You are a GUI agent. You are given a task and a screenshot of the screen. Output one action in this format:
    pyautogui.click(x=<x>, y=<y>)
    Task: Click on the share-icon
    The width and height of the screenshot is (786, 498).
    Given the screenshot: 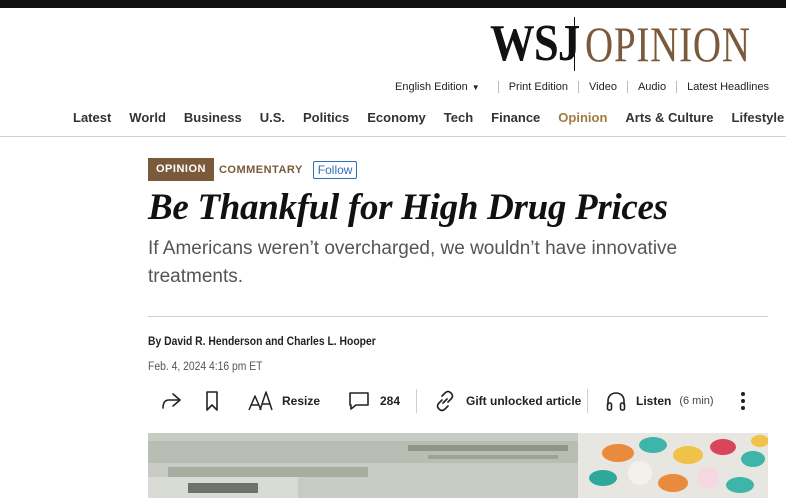 What is the action you would take?
    pyautogui.click(x=171, y=401)
    